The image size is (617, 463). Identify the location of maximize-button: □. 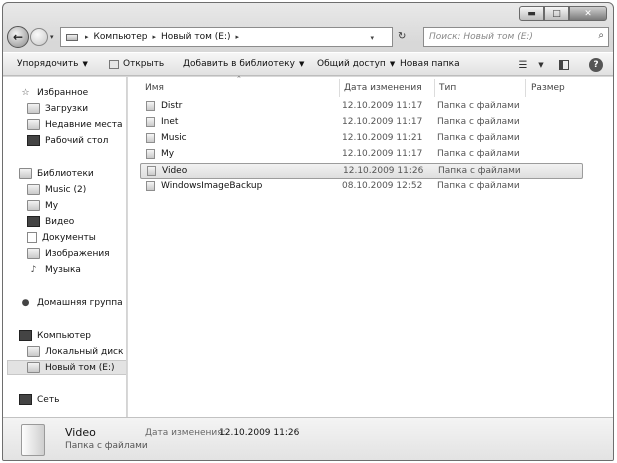
(556, 13).